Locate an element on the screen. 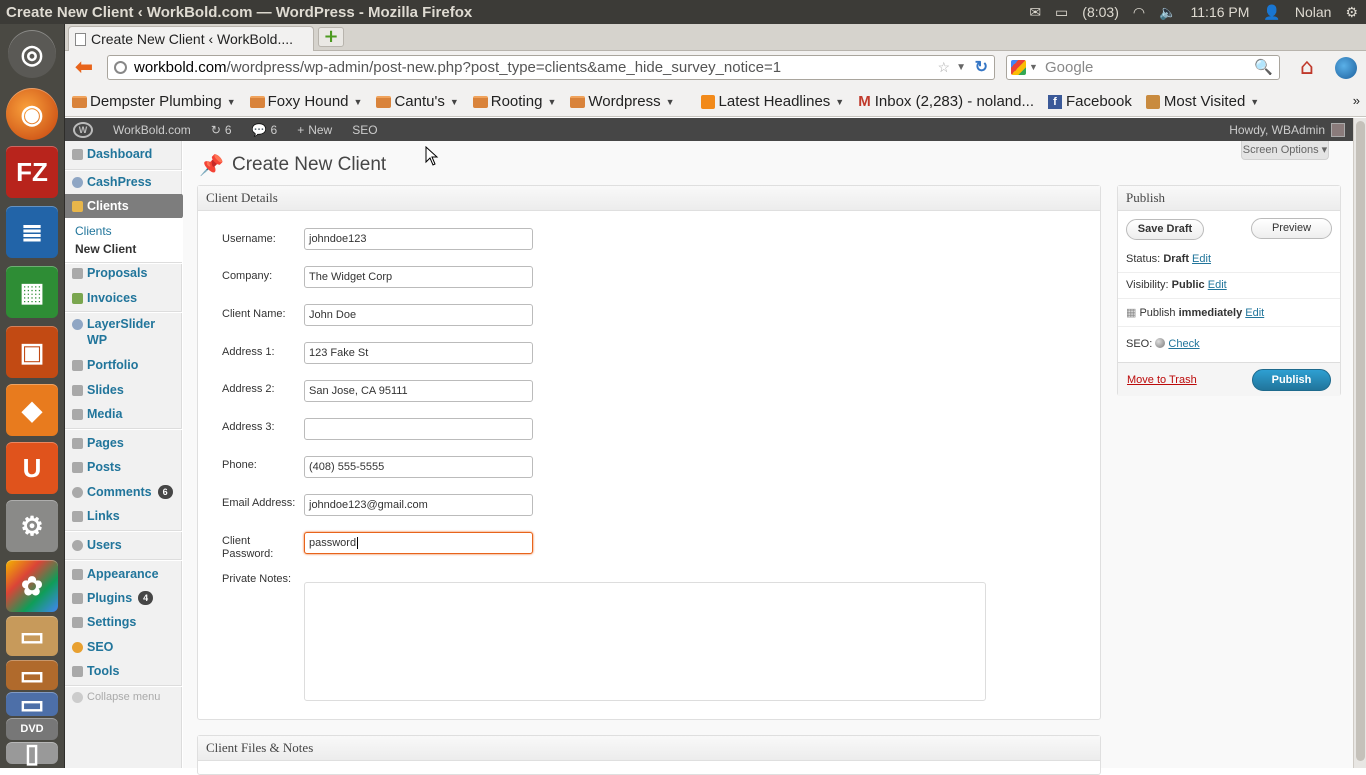  client-name-input: John Doe is located at coordinates (418, 315).